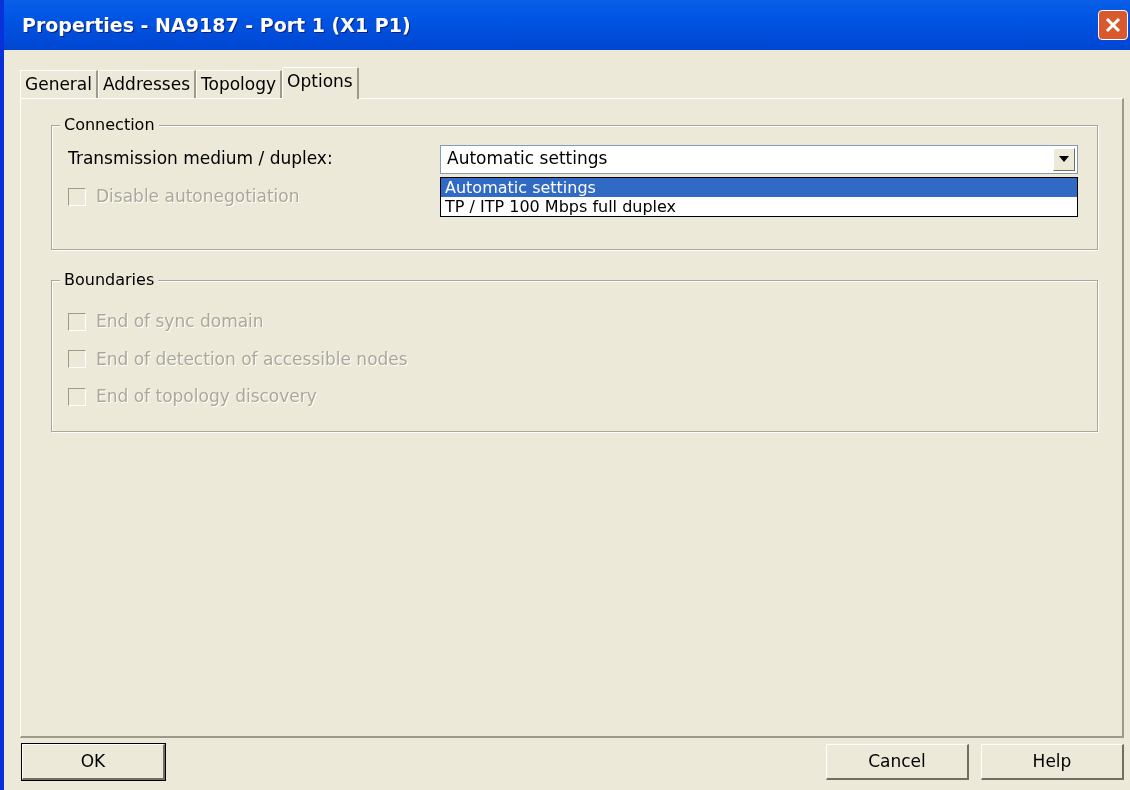 Image resolution: width=1130 pixels, height=790 pixels. I want to click on tab: Options, so click(320, 83).